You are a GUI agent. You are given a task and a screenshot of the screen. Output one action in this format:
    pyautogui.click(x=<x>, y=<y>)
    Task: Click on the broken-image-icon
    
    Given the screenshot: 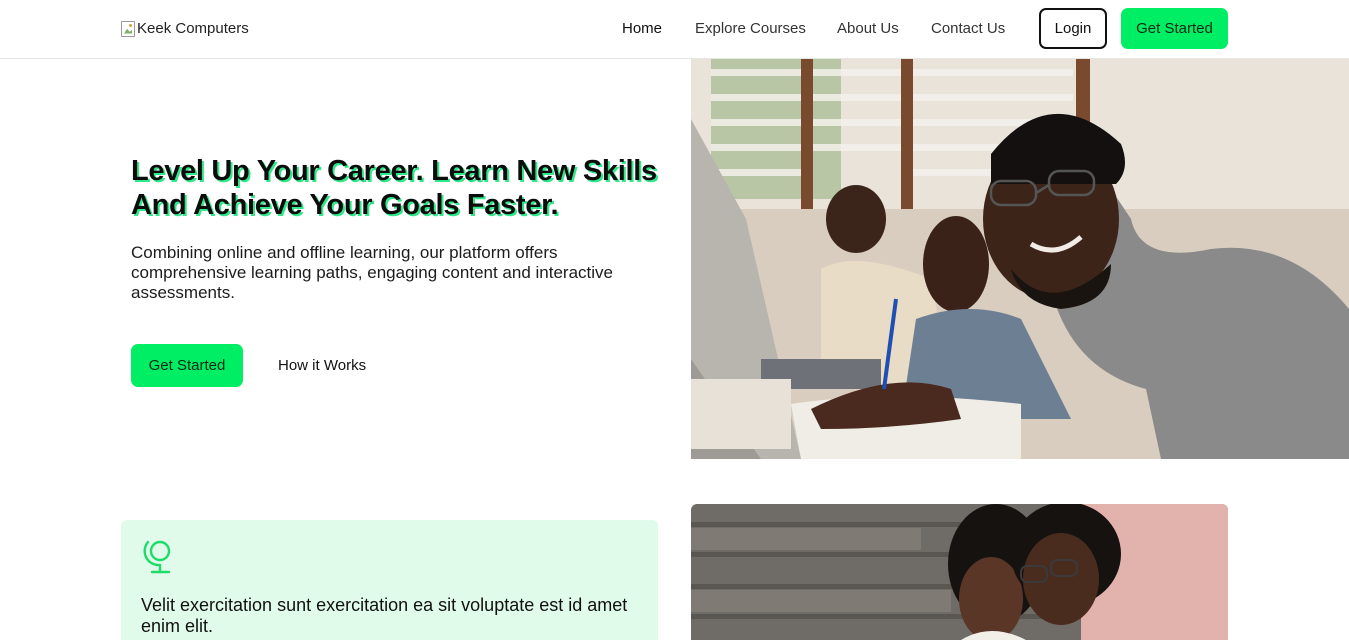 What is the action you would take?
    pyautogui.click(x=128, y=28)
    